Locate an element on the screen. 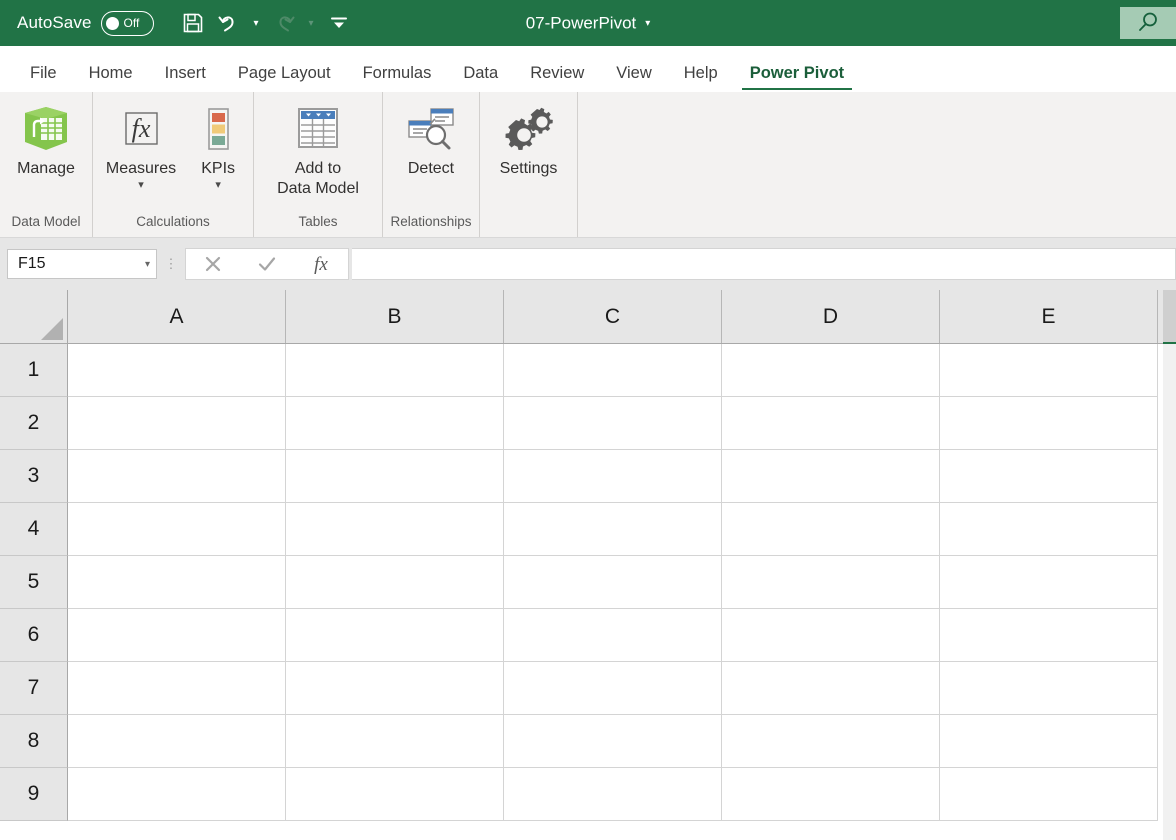  cell-d4 is located at coordinates (831, 529).